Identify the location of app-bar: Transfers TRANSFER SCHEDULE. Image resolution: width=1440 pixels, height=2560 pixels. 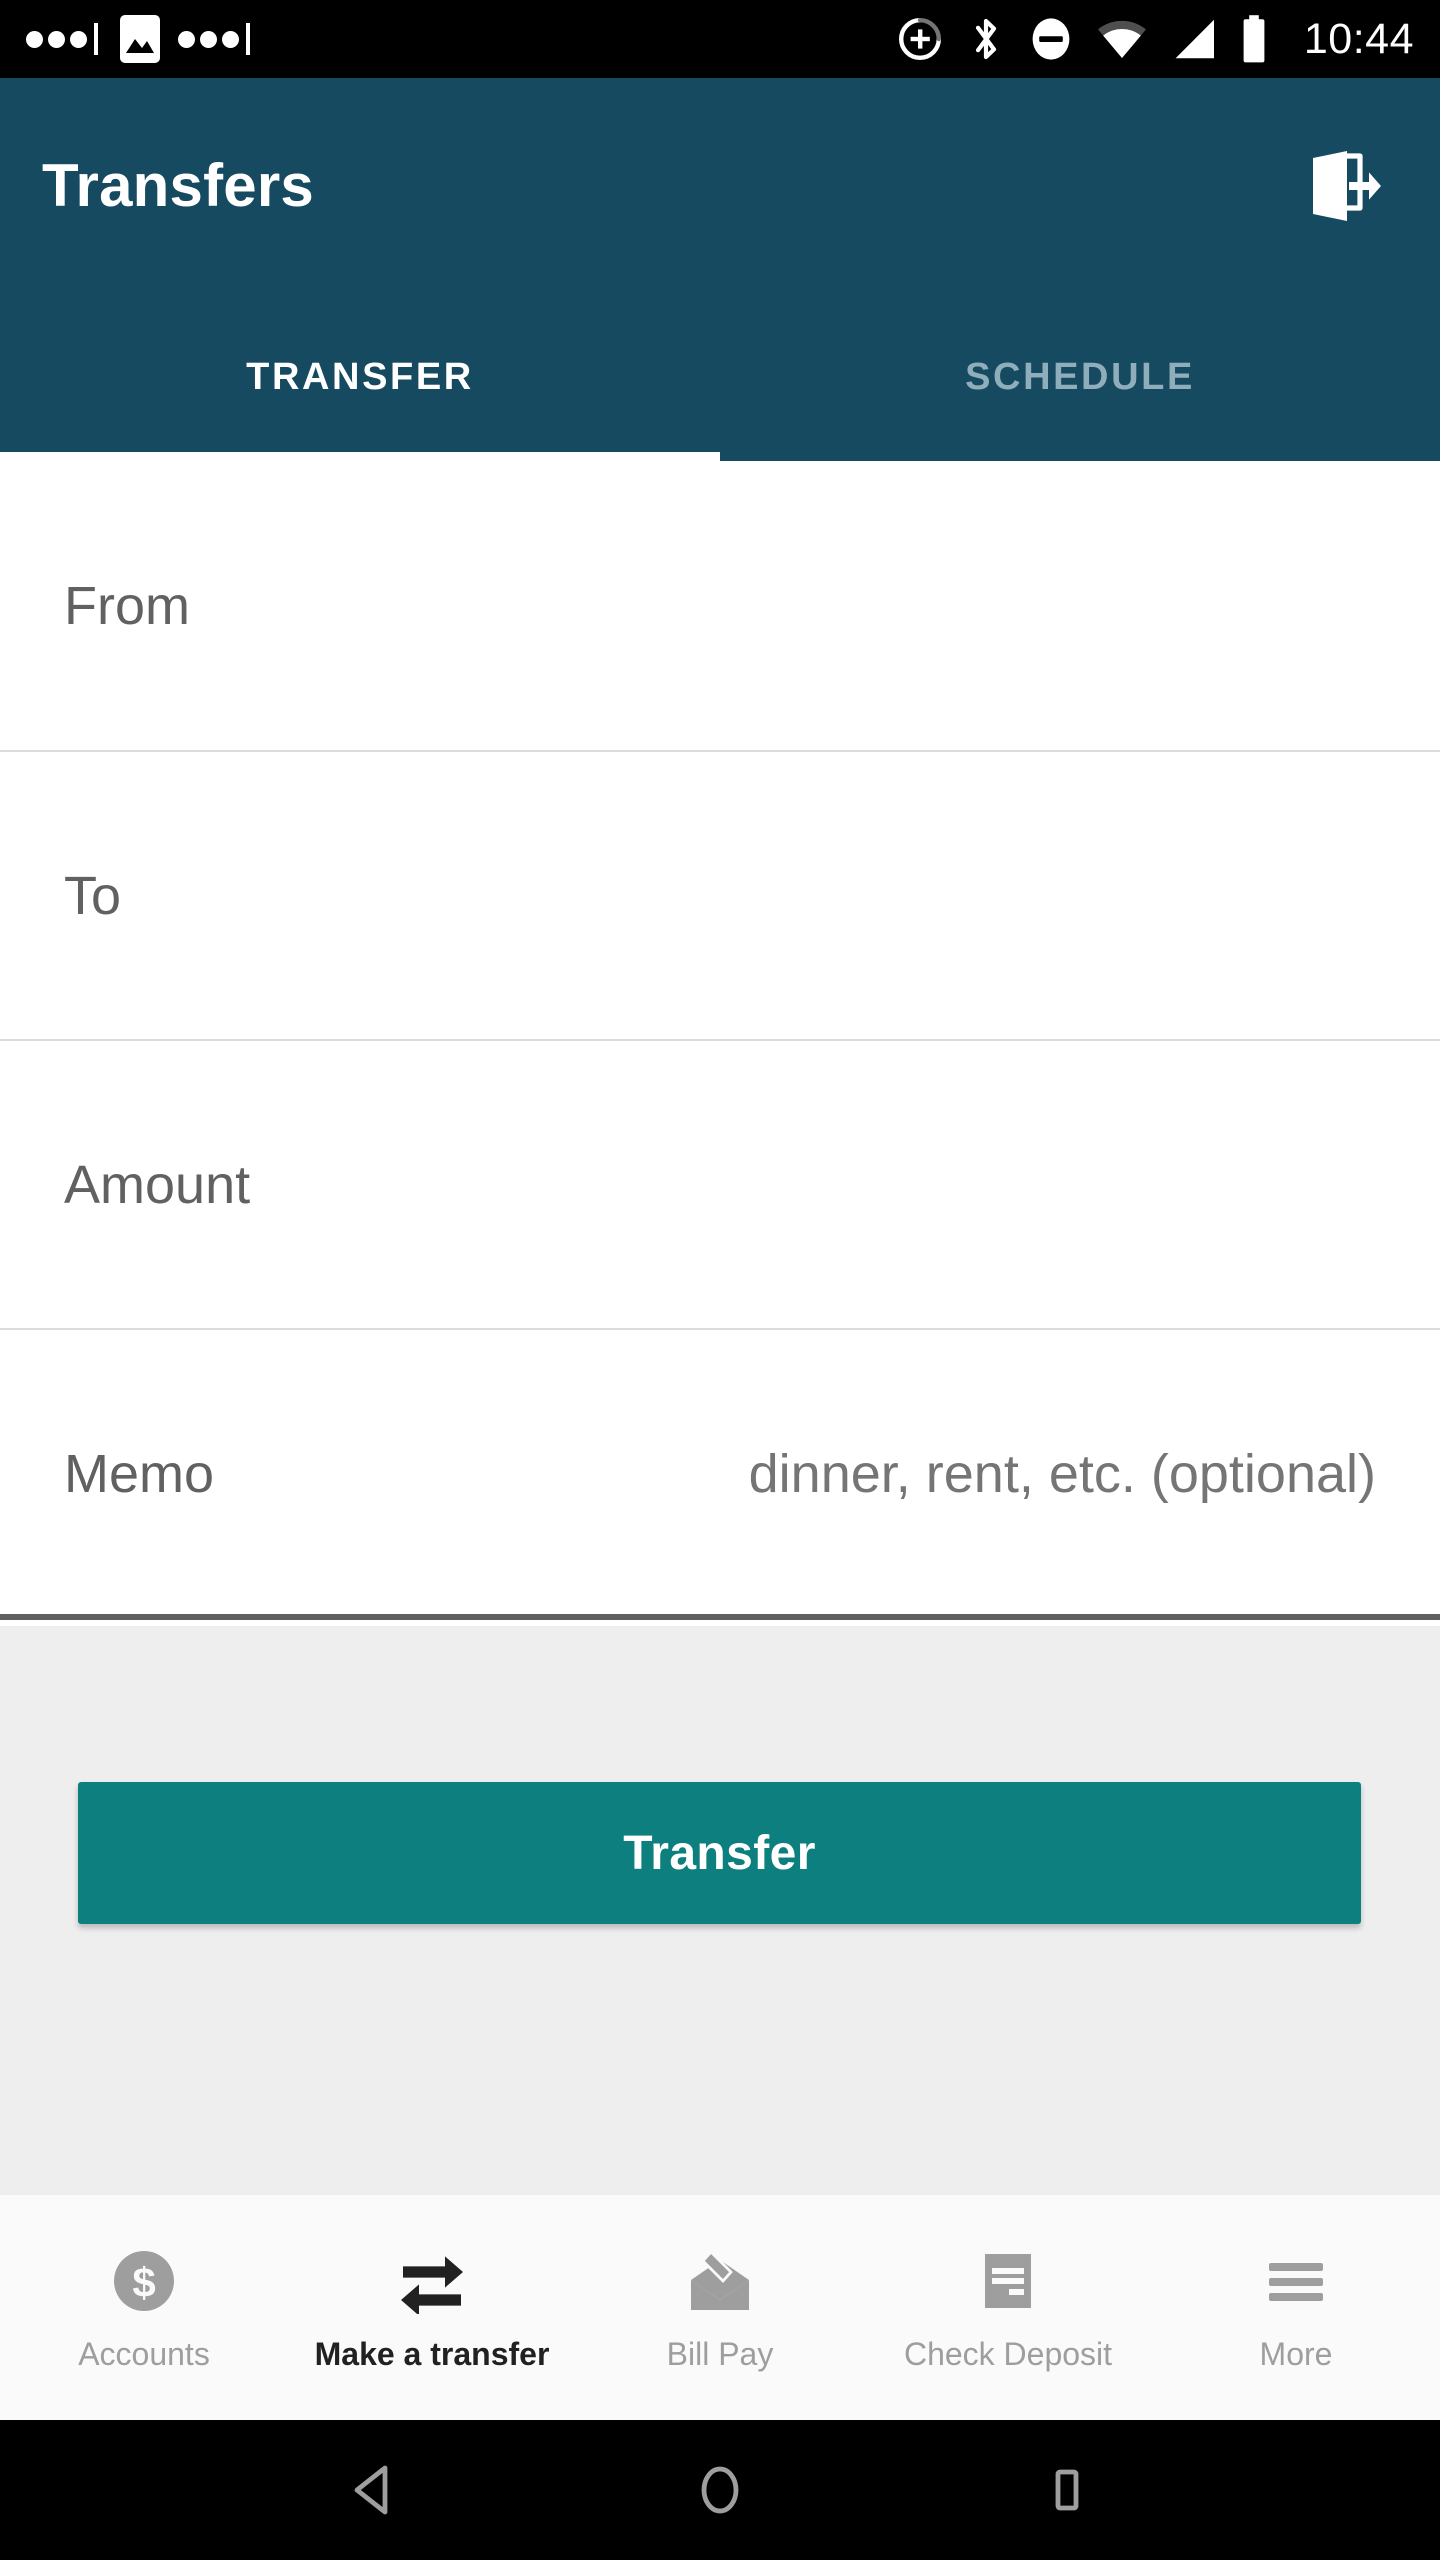
(720, 269).